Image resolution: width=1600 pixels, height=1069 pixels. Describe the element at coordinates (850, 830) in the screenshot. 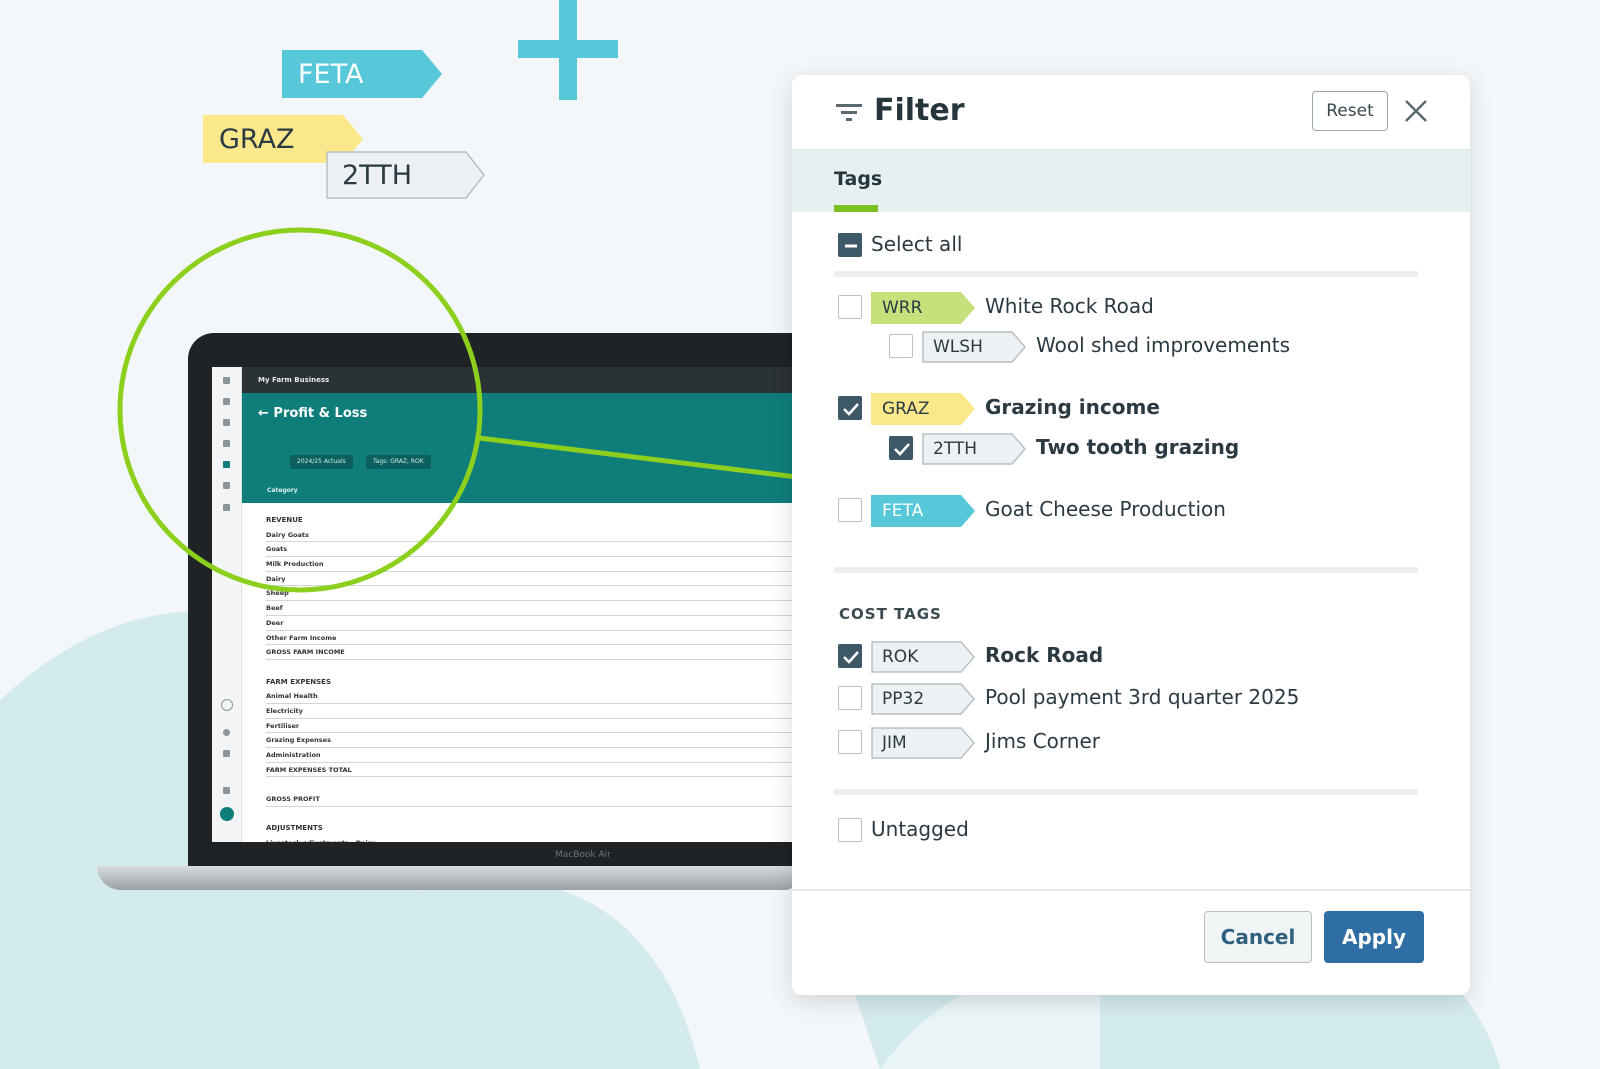

I see `untagged-checkbox` at that location.